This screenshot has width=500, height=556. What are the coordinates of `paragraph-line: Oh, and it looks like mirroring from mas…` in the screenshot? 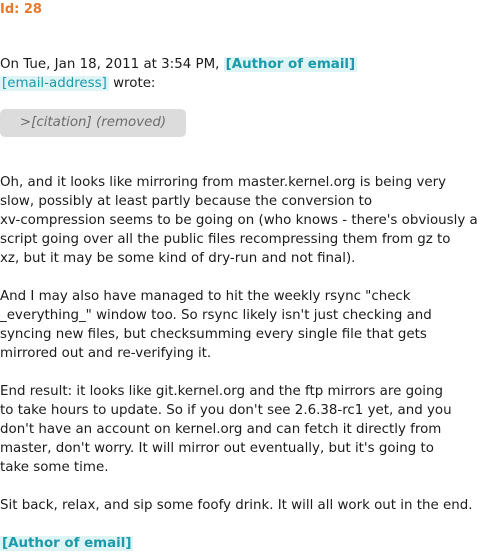 It's located at (223, 182).